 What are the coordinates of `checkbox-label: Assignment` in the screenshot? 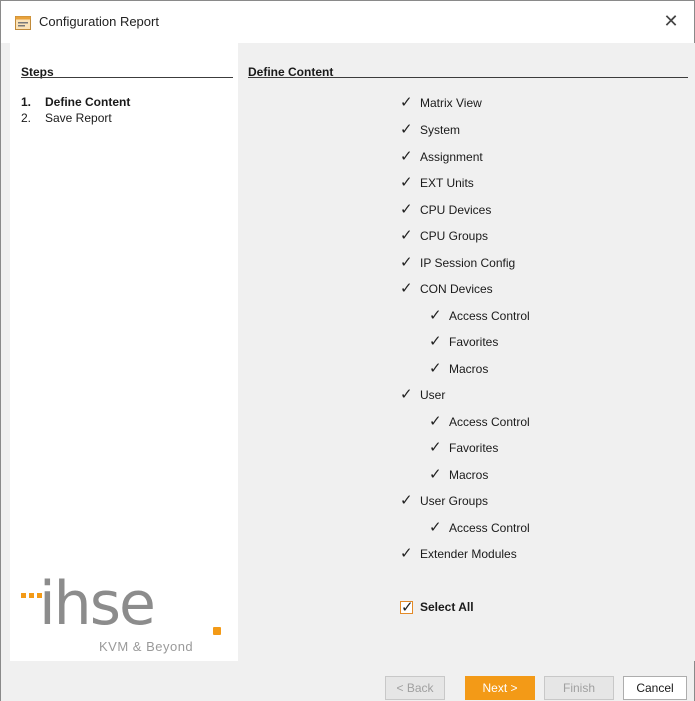 It's located at (451, 157).